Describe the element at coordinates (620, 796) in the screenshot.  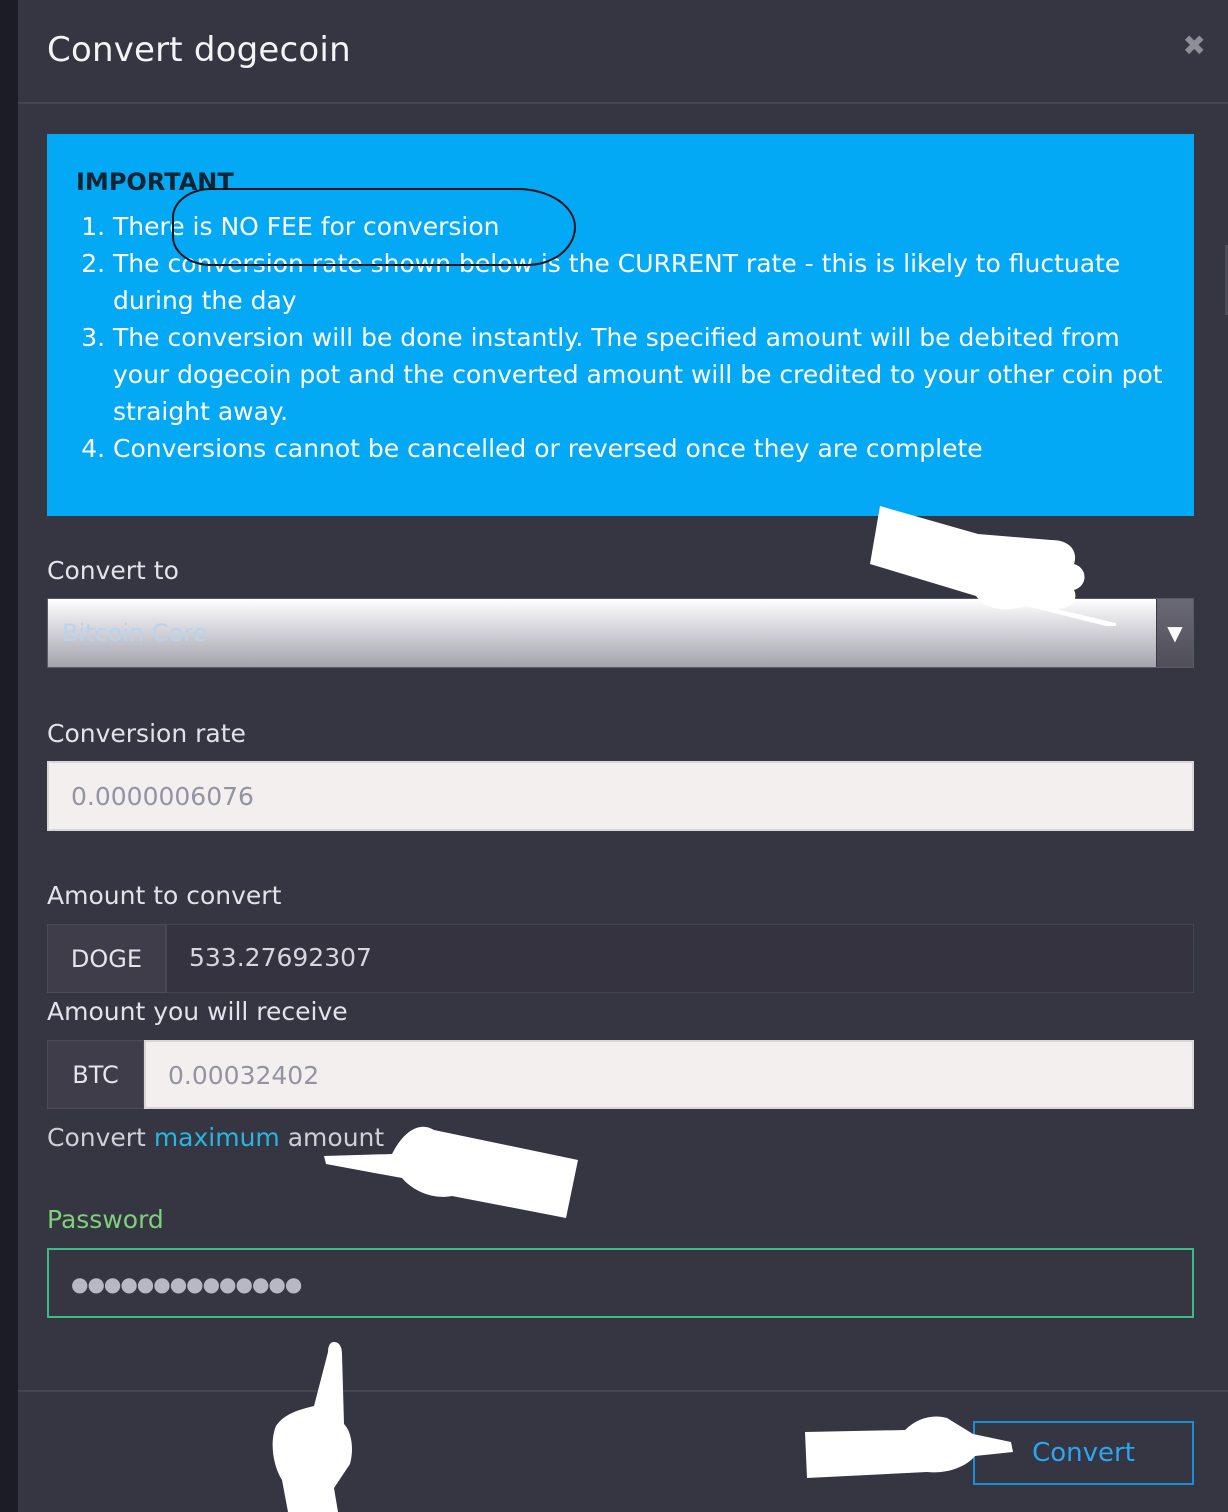
I see `conversion-rate-field: 0.0000006076` at that location.